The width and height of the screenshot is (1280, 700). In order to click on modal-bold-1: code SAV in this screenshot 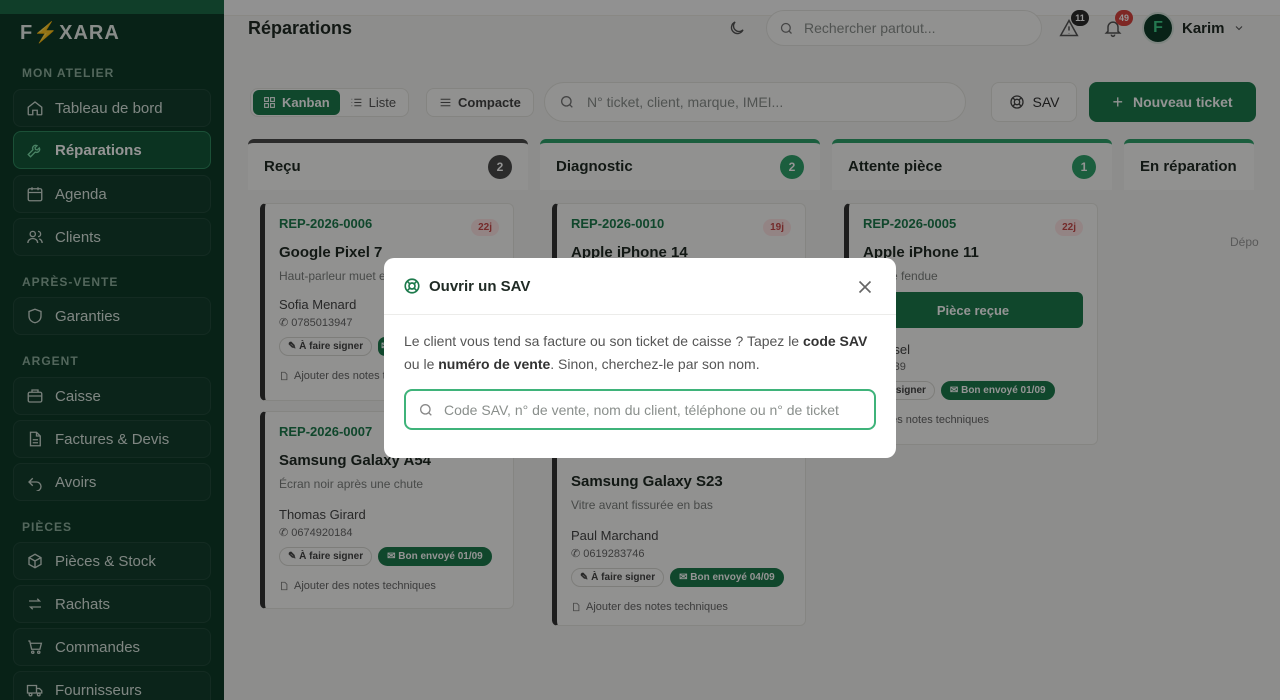, I will do `click(835, 341)`.